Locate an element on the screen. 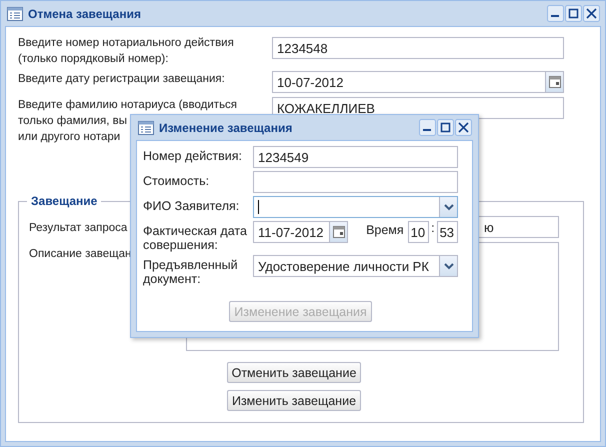 This screenshot has height=447, width=606. input-field: 1234548 is located at coordinates (418, 48).